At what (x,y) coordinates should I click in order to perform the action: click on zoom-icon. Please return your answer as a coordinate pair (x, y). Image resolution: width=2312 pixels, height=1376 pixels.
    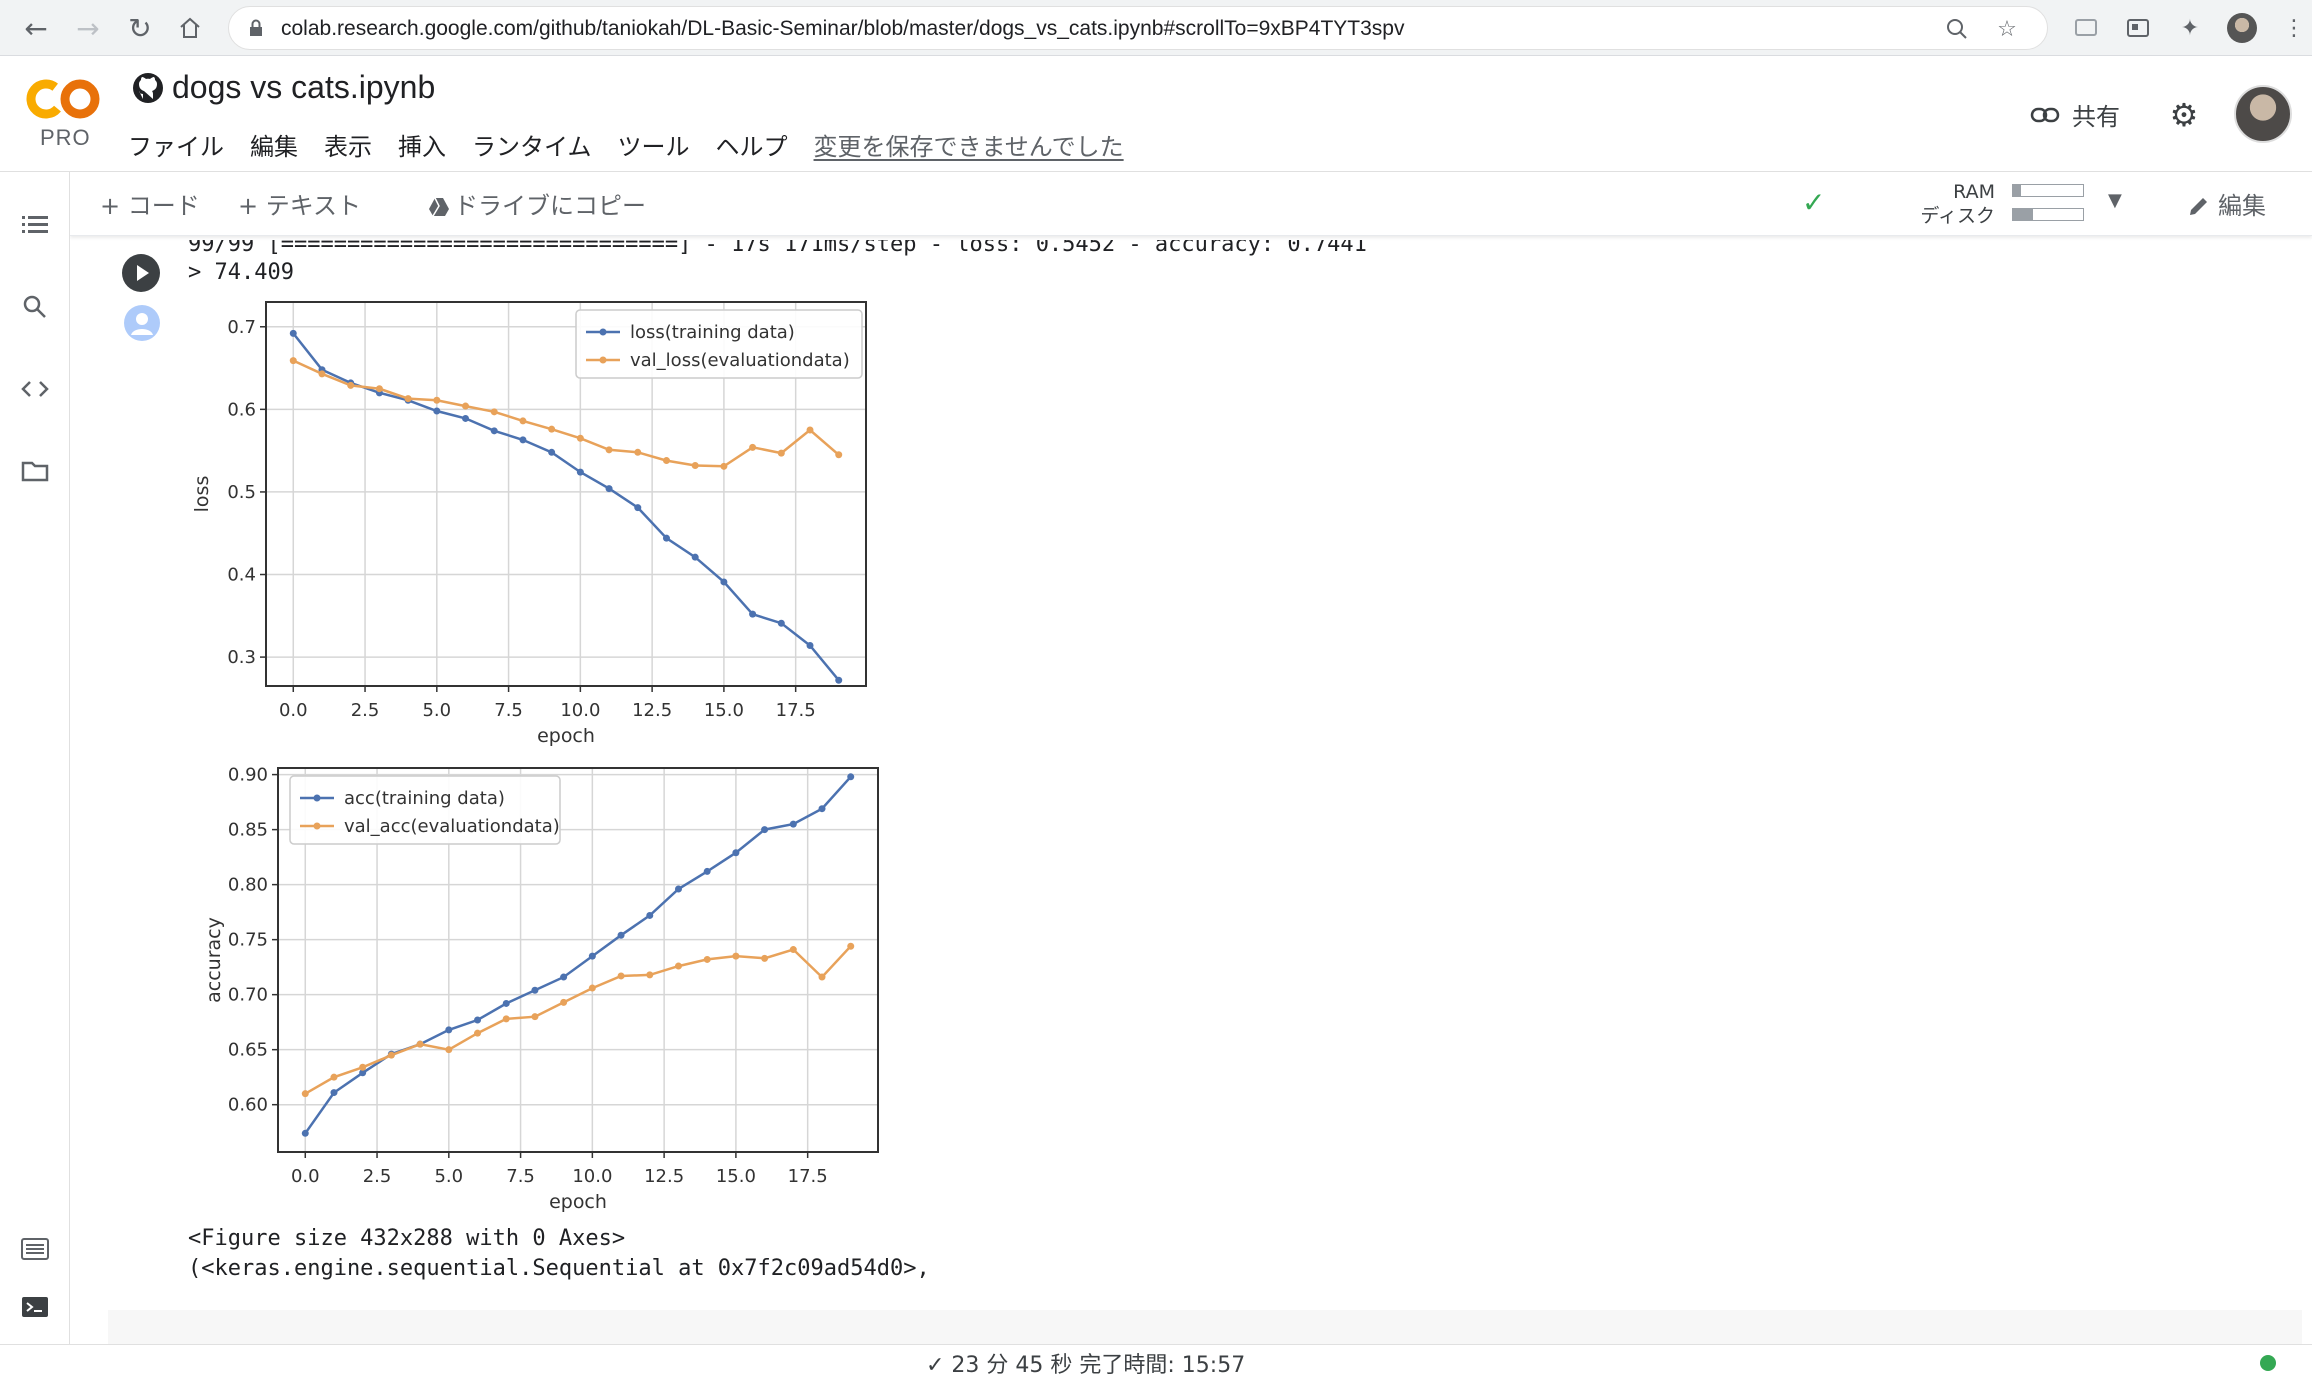
    Looking at the image, I should click on (1957, 29).